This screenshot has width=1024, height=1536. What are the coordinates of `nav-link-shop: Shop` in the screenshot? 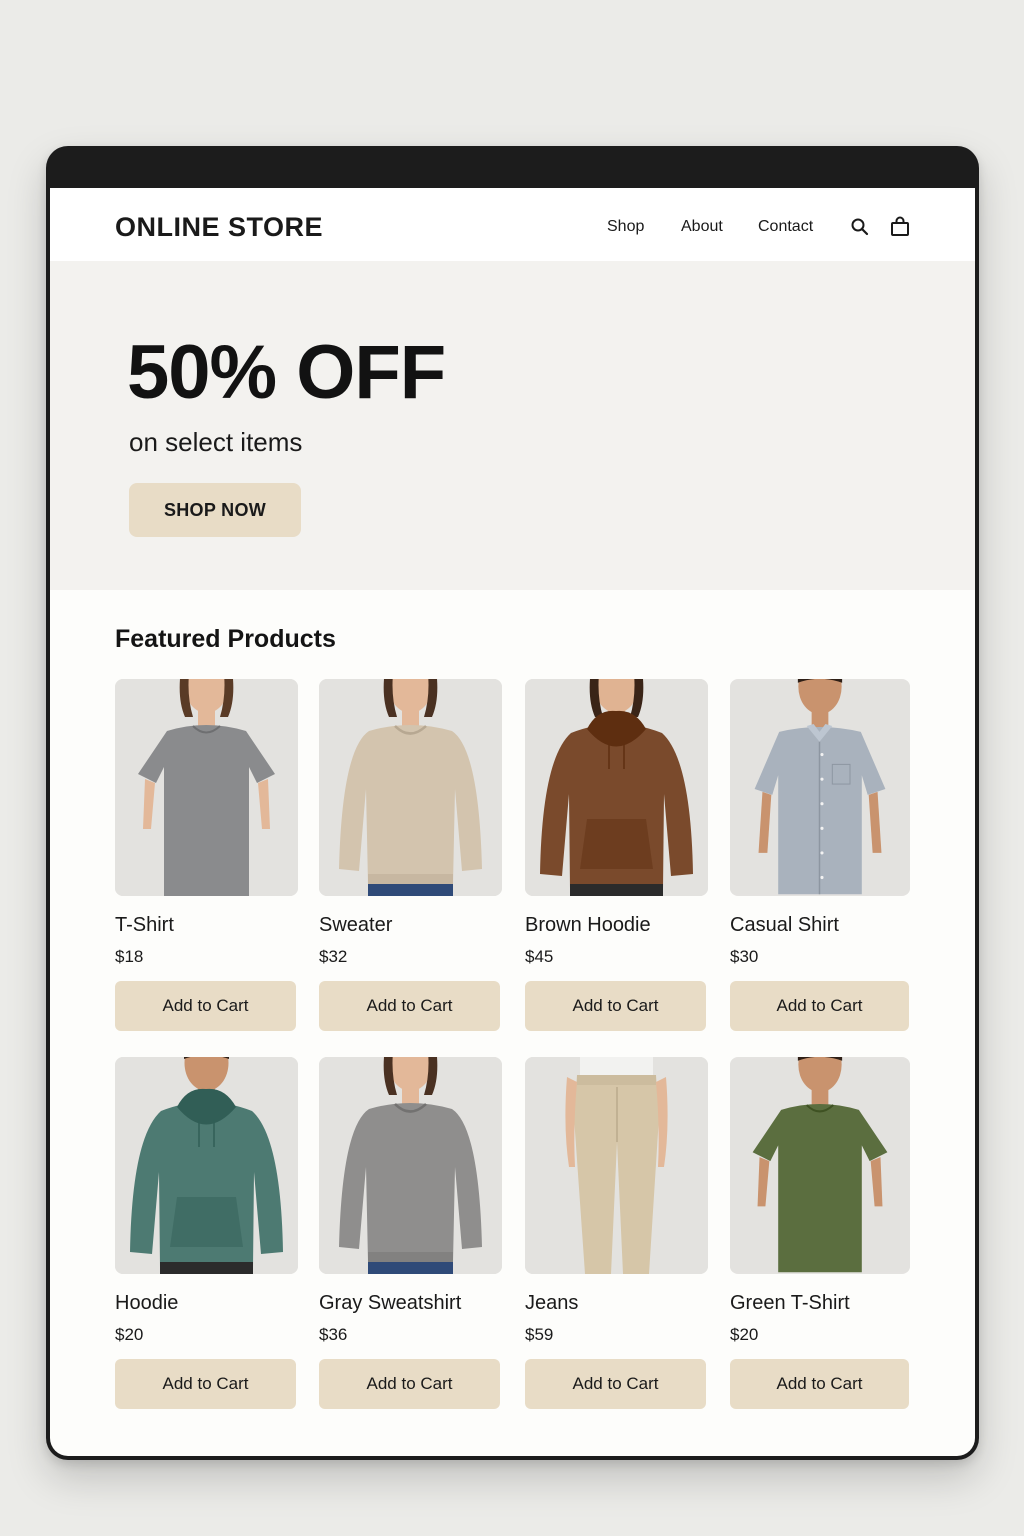 It's located at (625, 227).